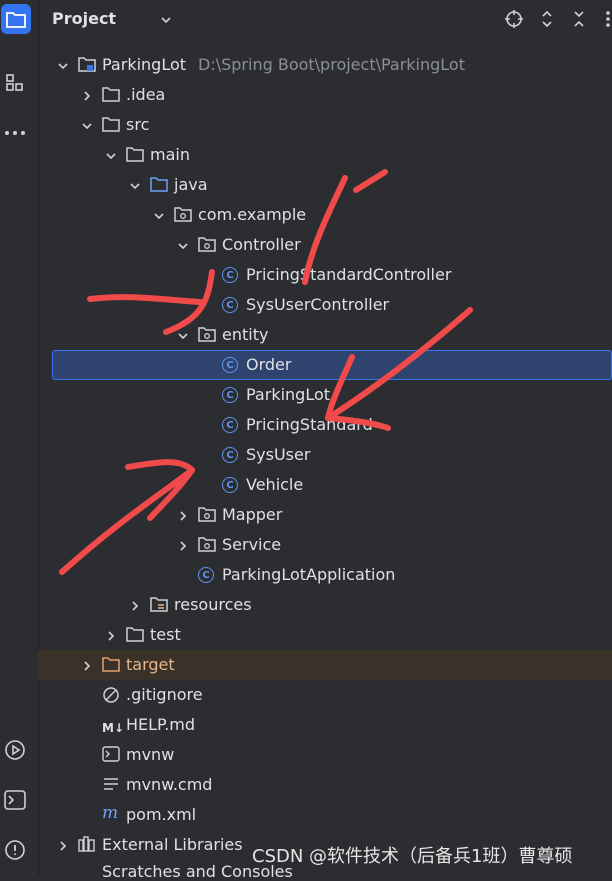  I want to click on tree-item-label: target, so click(150, 664).